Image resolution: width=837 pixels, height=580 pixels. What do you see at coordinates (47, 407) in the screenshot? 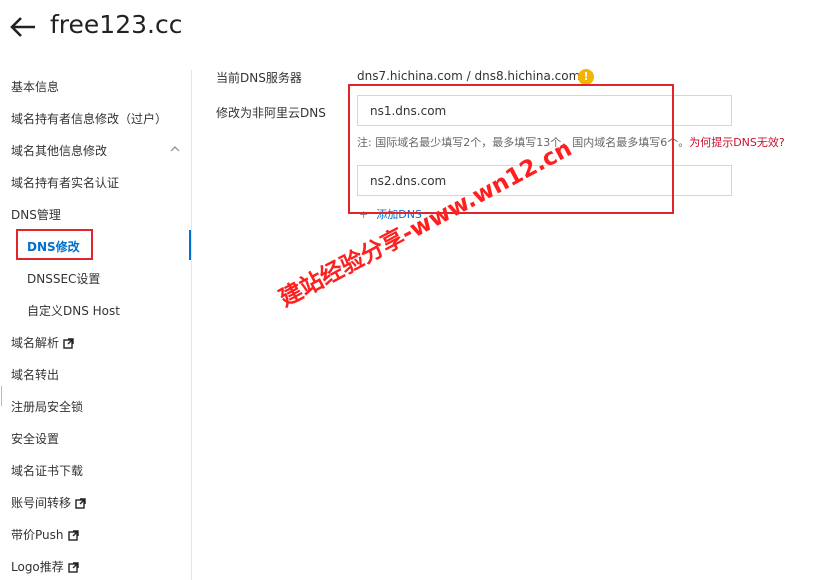
I see `sidebar-item-registry-lock: 注册局安全锁` at bounding box center [47, 407].